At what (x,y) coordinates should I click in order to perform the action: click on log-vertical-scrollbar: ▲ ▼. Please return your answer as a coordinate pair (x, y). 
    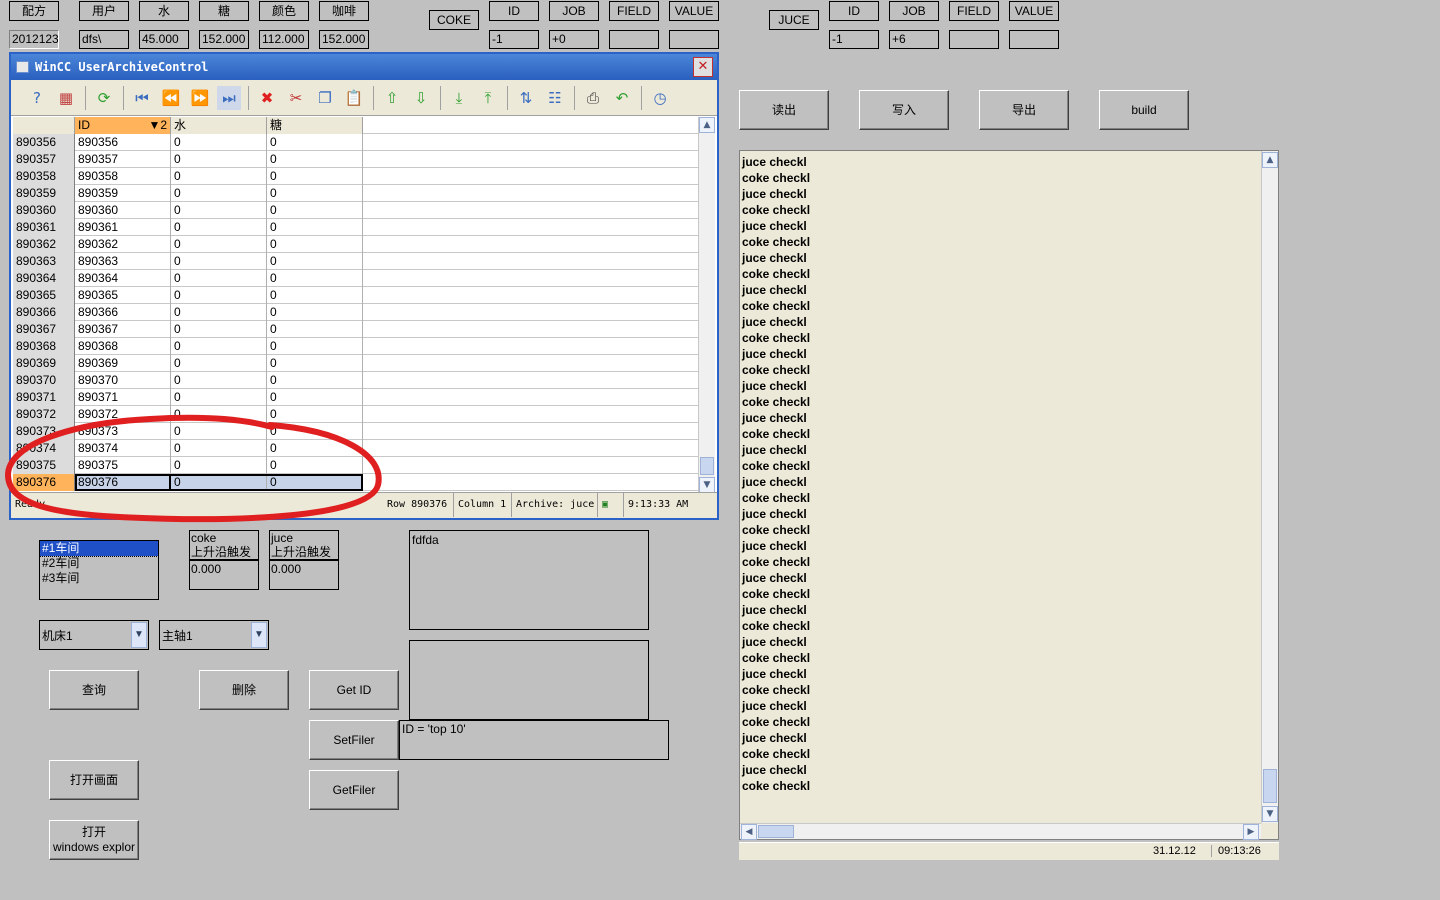
    Looking at the image, I should click on (1269, 487).